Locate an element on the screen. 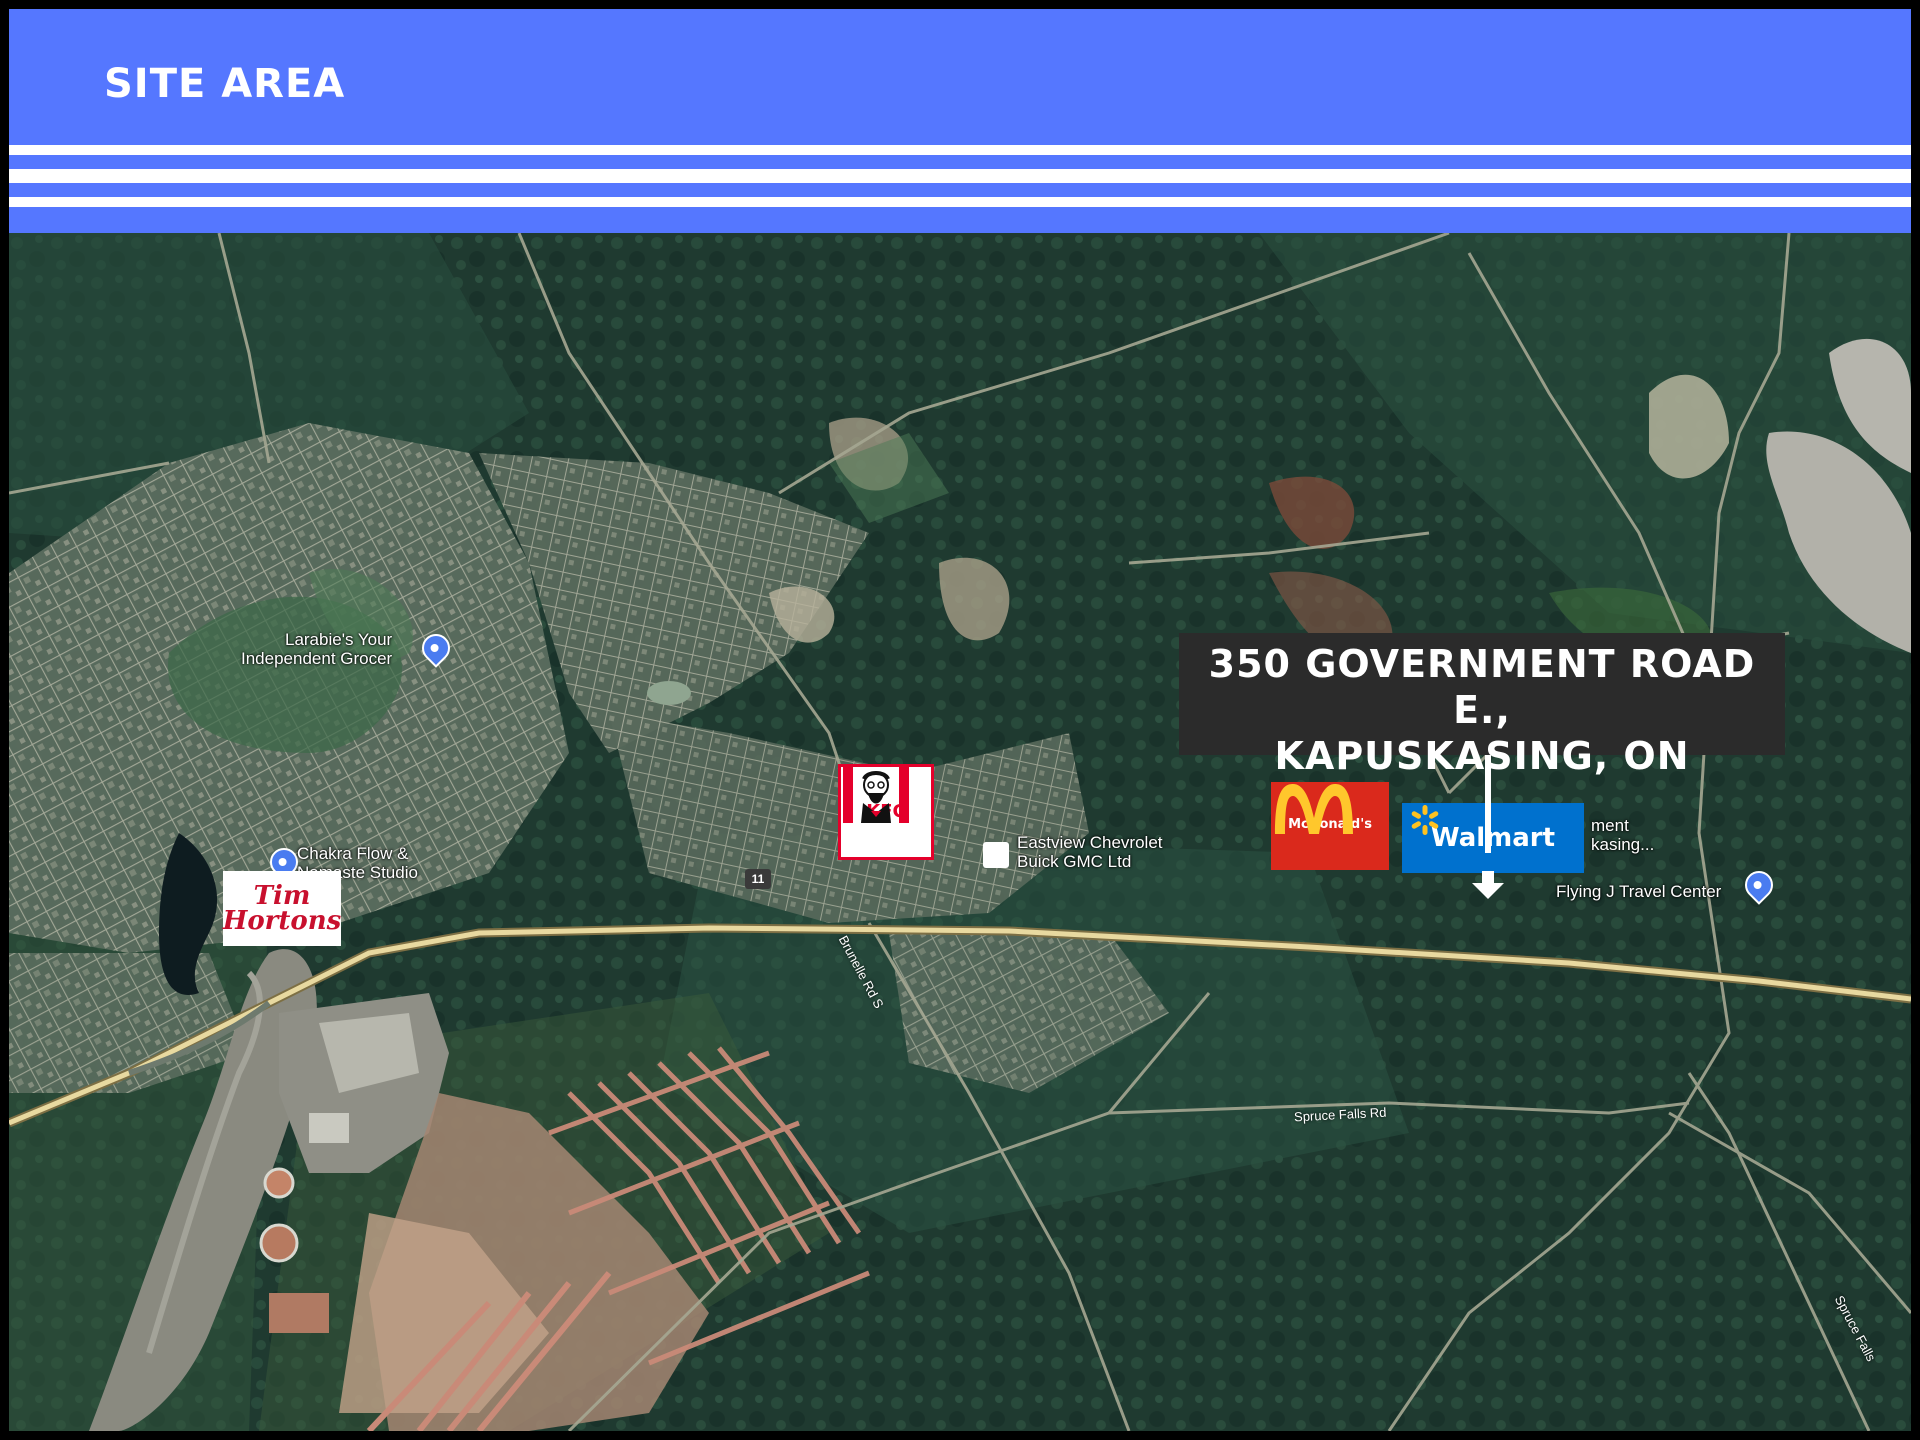 The height and width of the screenshot is (1440, 1920). tim-hortons-wordmark: Tim Hortons is located at coordinates (282, 908).